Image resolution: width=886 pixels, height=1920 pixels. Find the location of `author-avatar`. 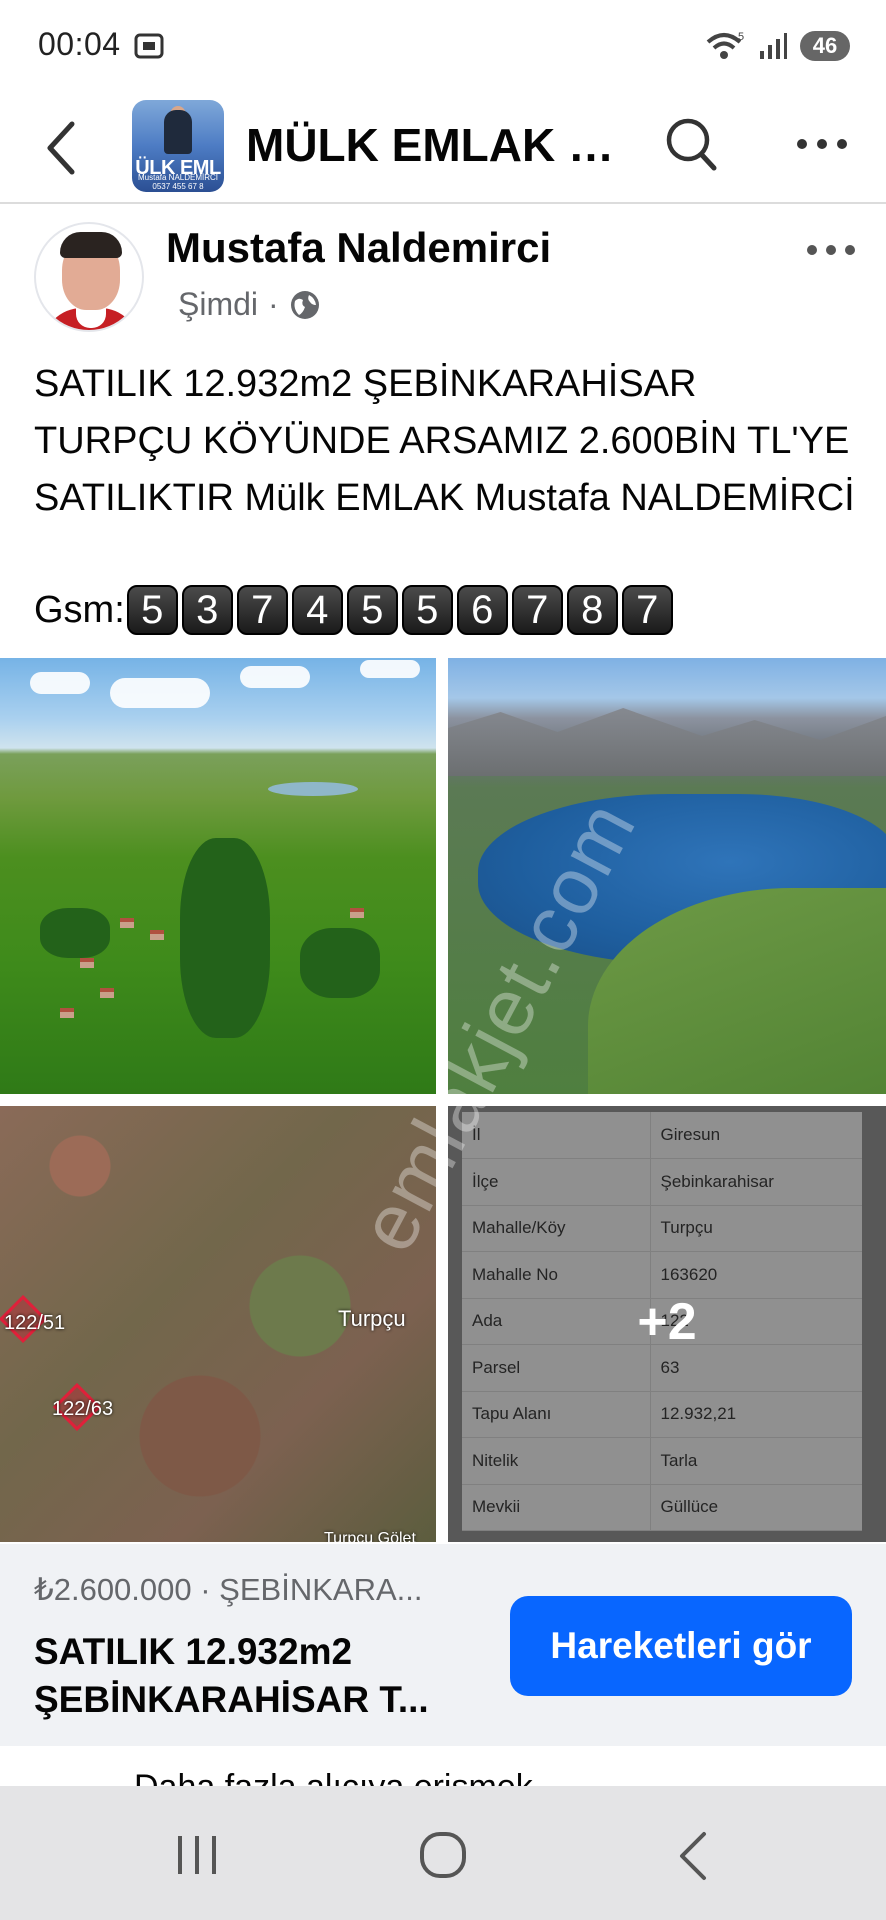

author-avatar is located at coordinates (89, 277).